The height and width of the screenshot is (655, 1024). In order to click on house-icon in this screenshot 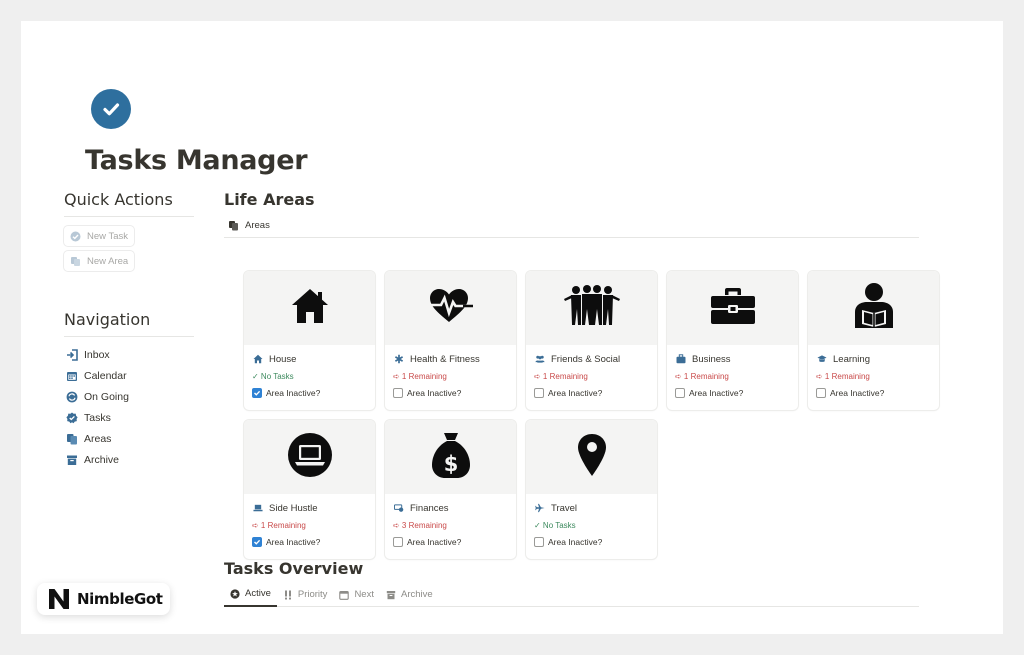, I will do `click(310, 308)`.